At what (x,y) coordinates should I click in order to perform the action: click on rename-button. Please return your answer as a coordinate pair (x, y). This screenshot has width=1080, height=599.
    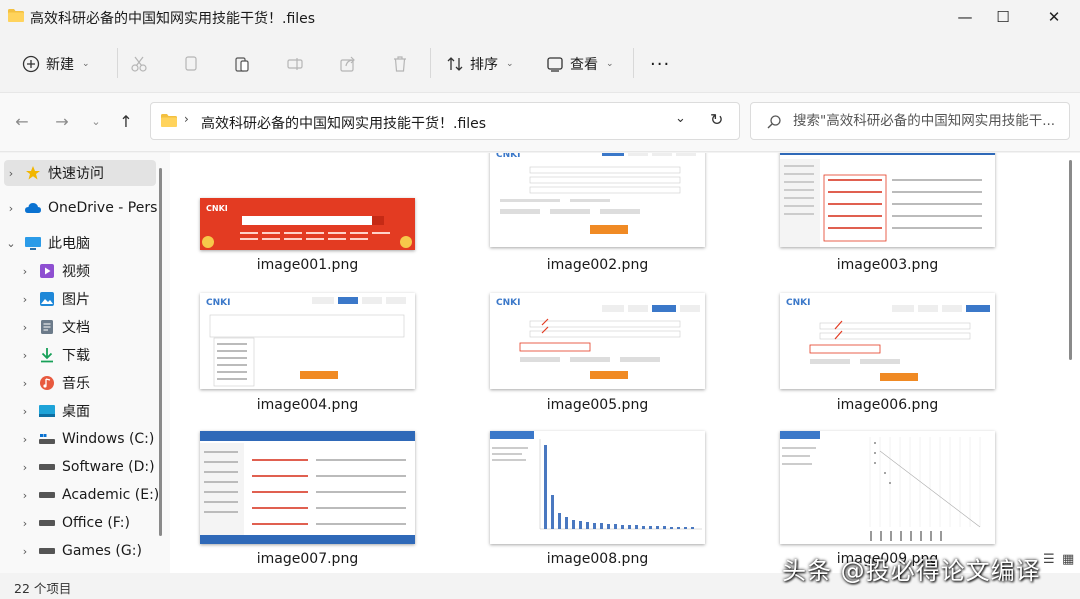
    Looking at the image, I should click on (295, 64).